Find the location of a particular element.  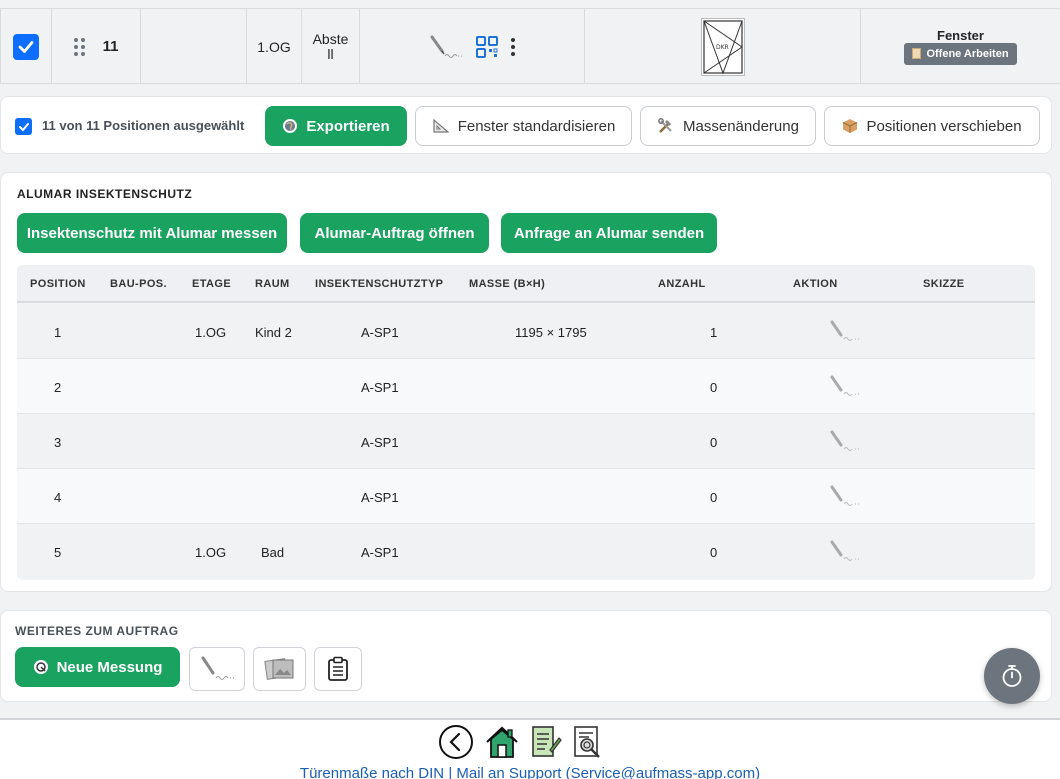

timer-fab-button is located at coordinates (1012, 676).